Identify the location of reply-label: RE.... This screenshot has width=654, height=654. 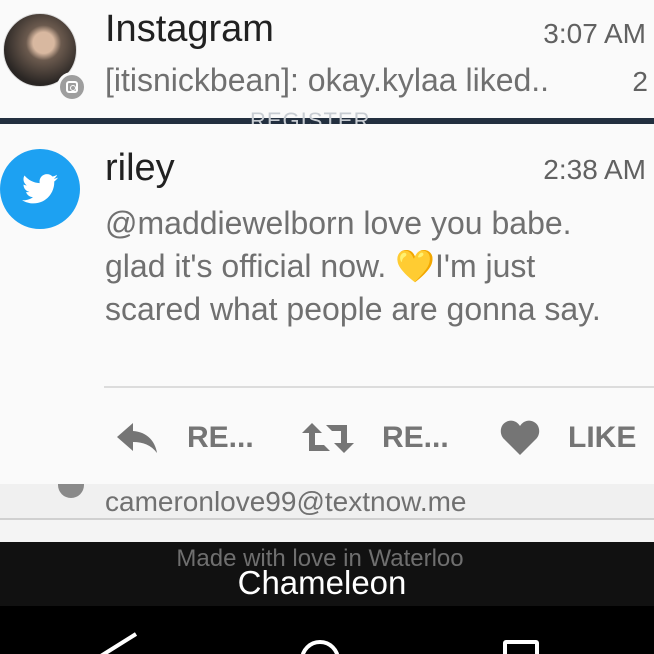
(220, 437).